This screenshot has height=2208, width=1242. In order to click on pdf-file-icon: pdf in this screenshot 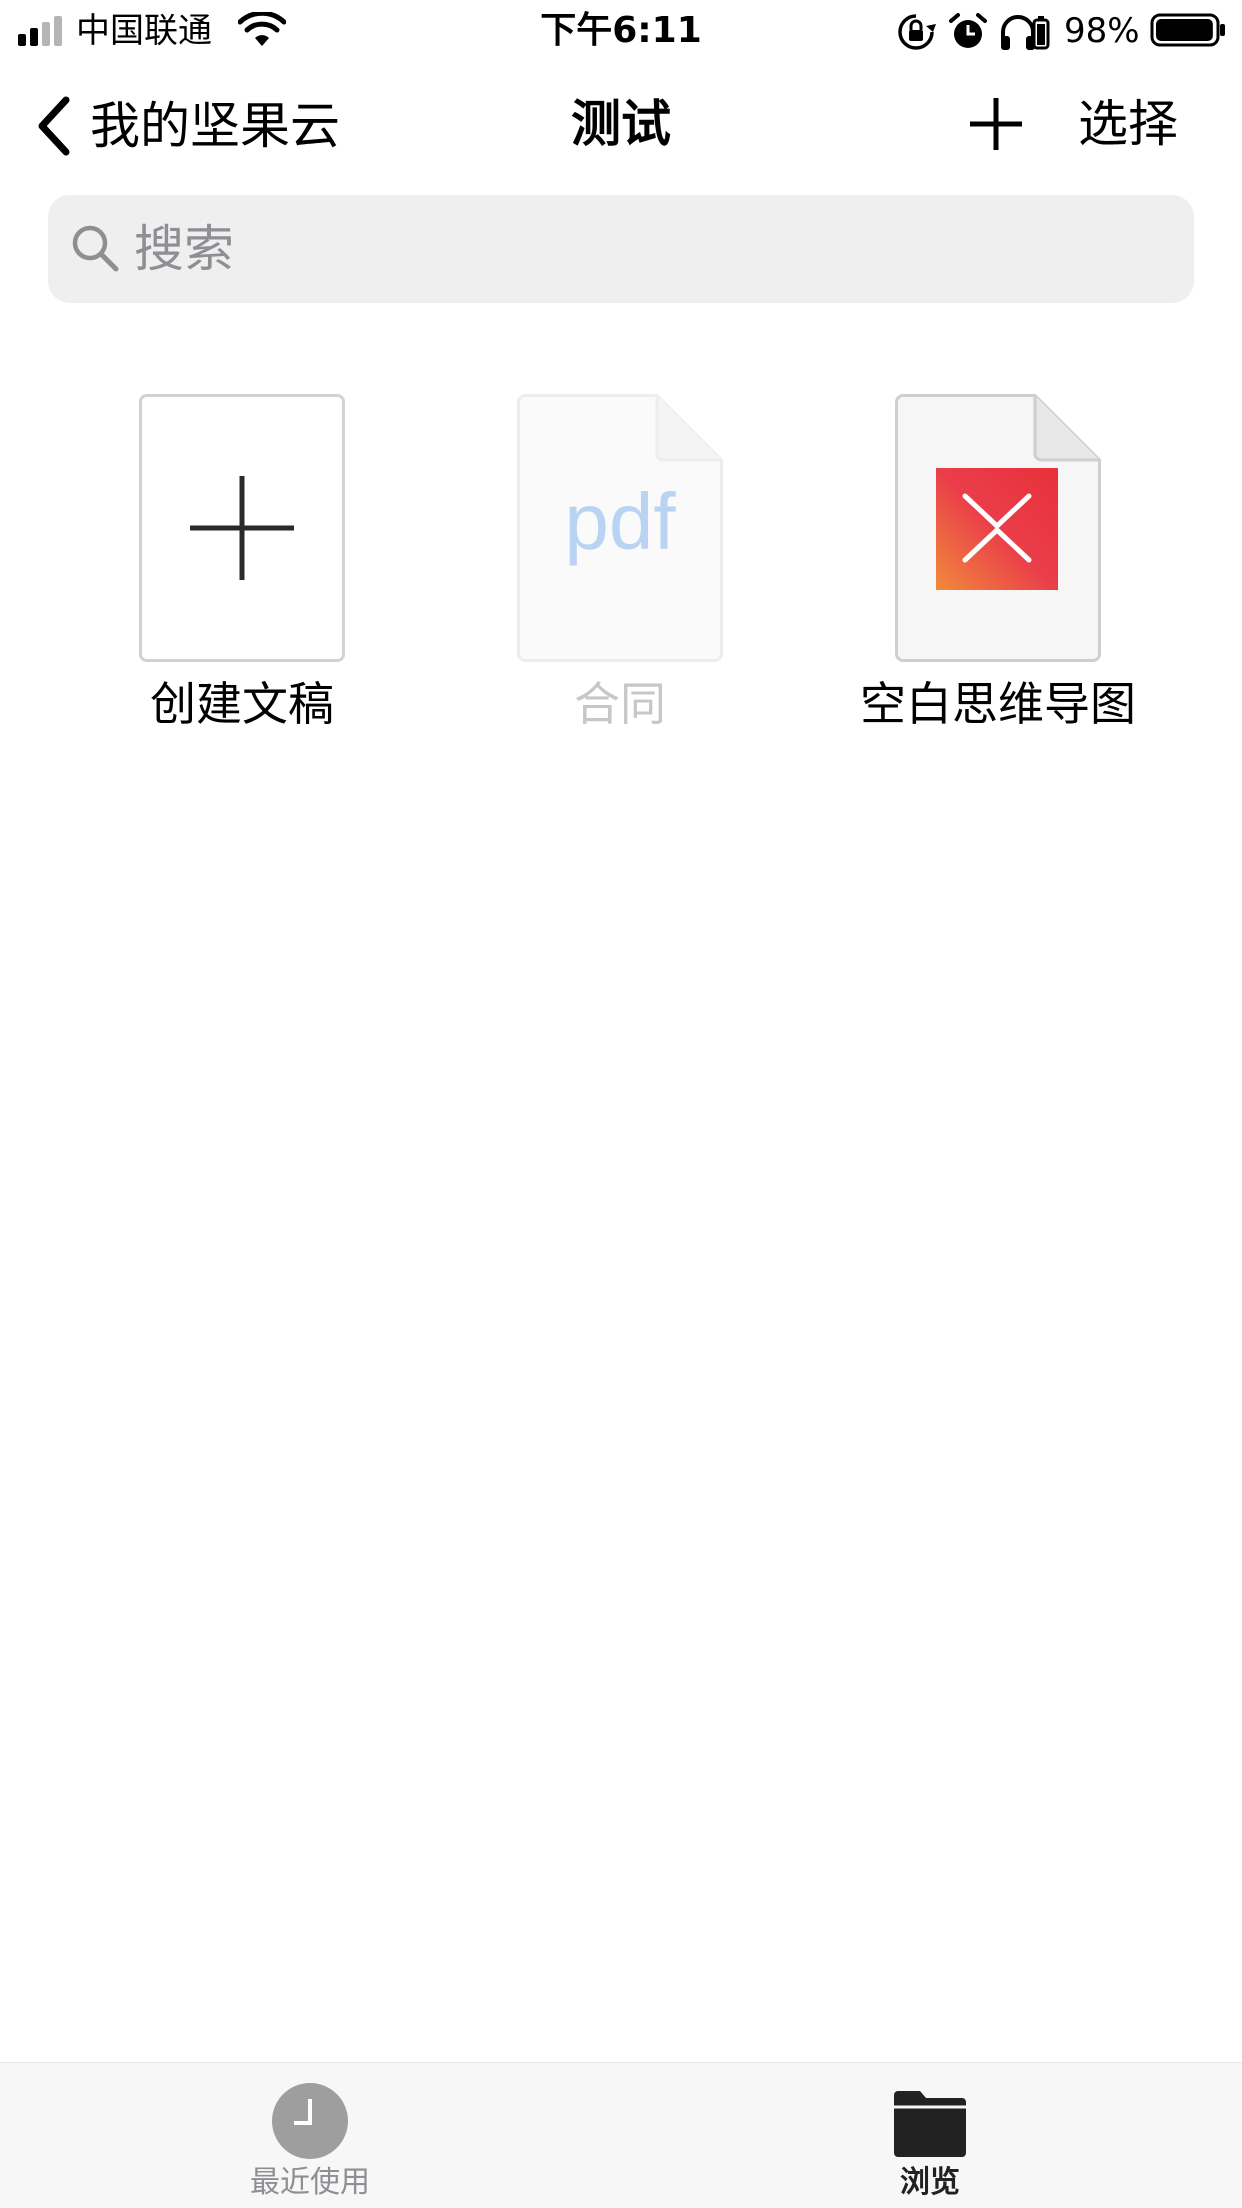, I will do `click(620, 528)`.